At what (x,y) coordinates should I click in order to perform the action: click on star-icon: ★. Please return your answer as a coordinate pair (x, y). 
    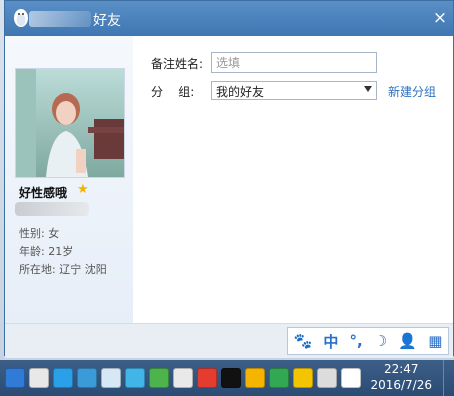
    Looking at the image, I should click on (83, 189).